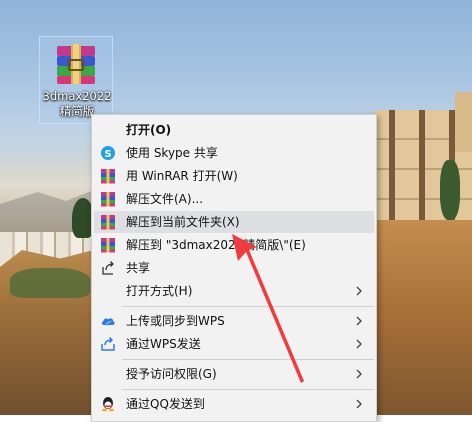 The width and height of the screenshot is (472, 422). What do you see at coordinates (165, 404) in the screenshot?
I see `menu-item-label: 通过QQ发送到` at bounding box center [165, 404].